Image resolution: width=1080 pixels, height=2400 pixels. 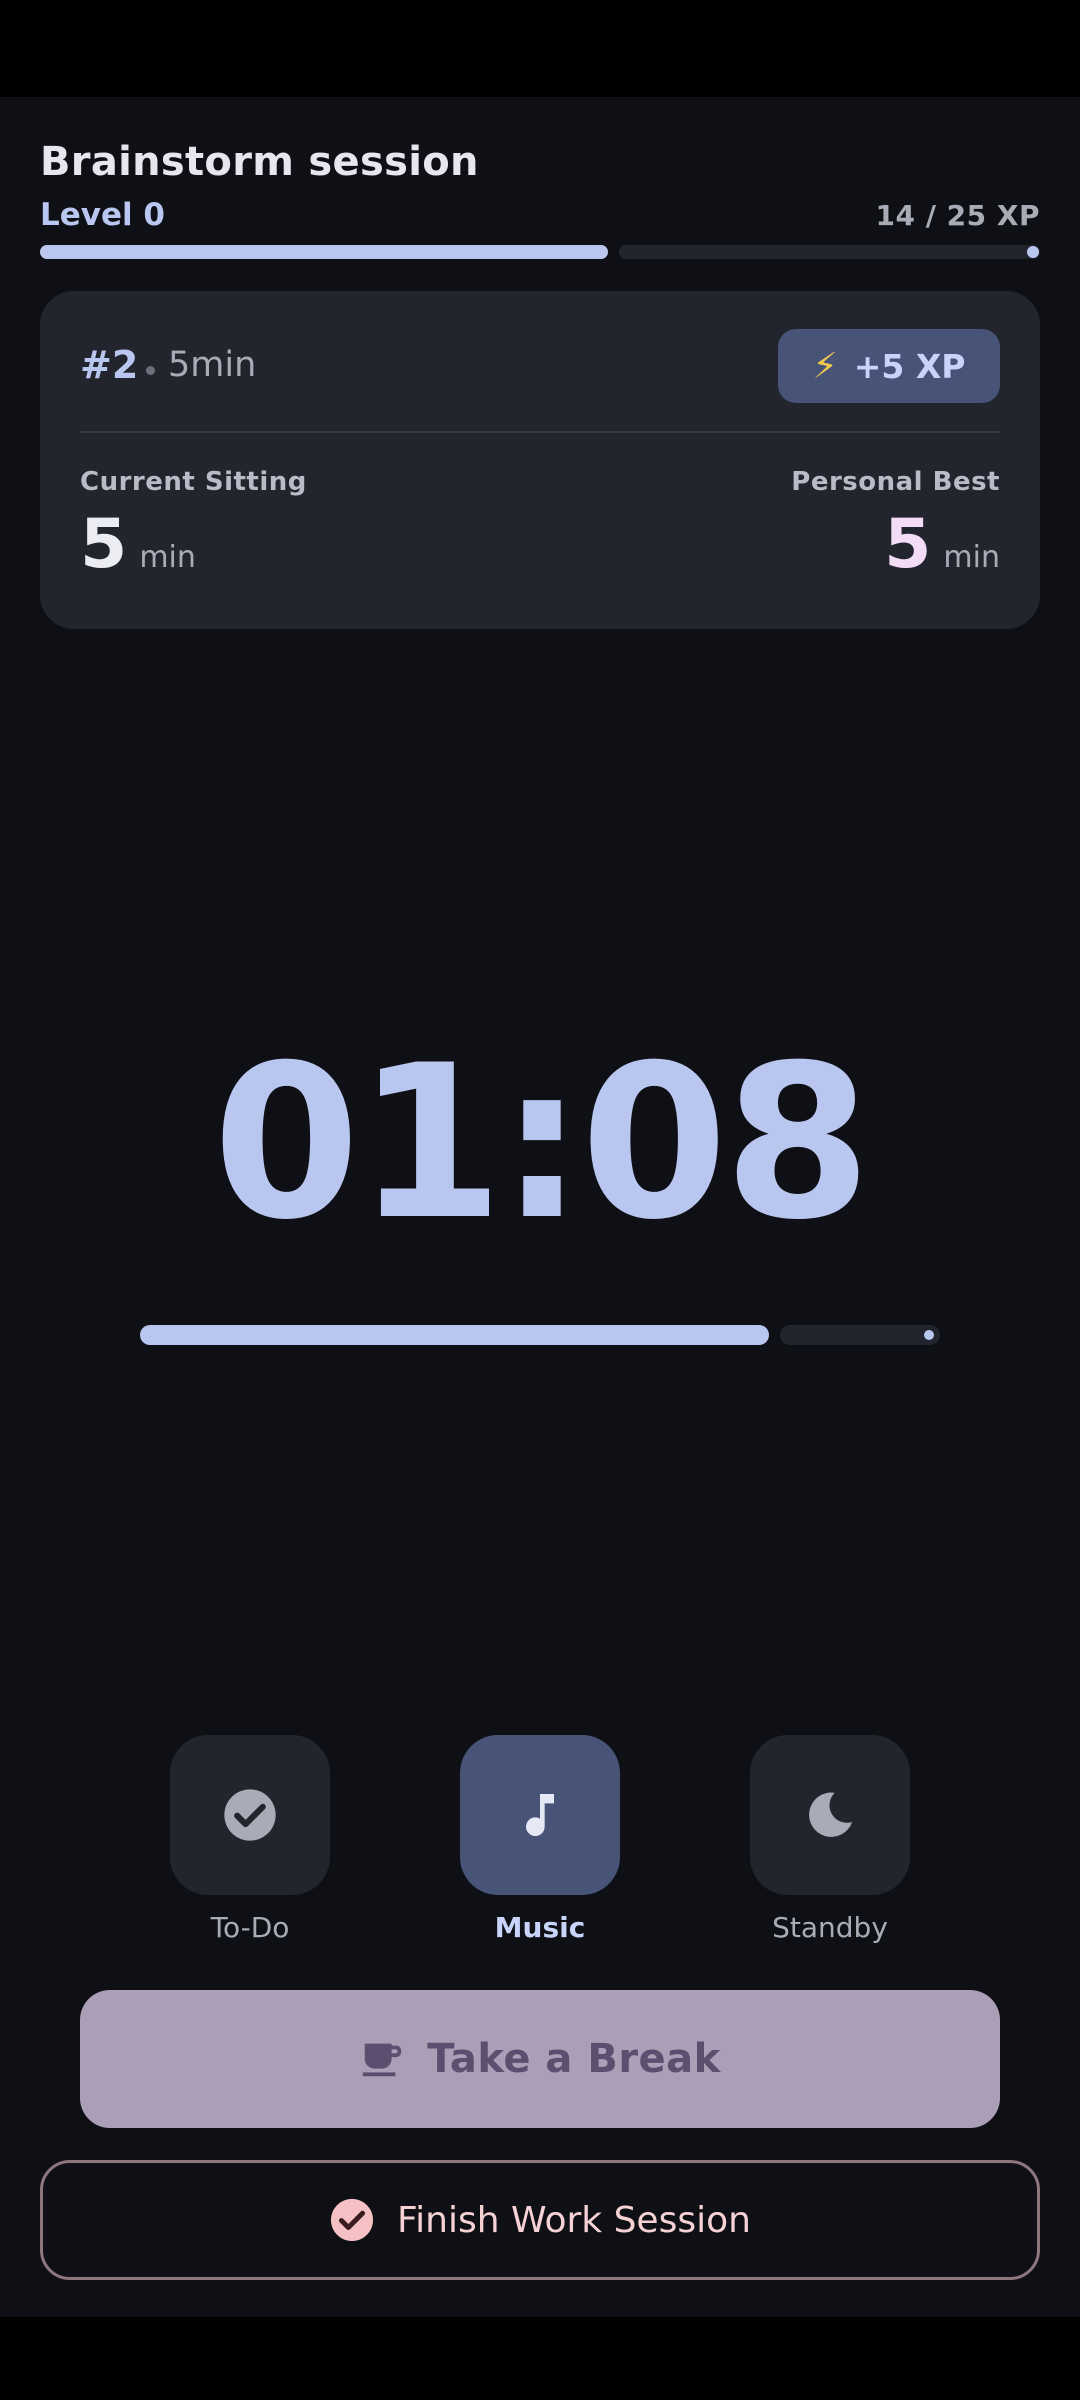 I want to click on music-note-icon, so click(x=540, y=1815).